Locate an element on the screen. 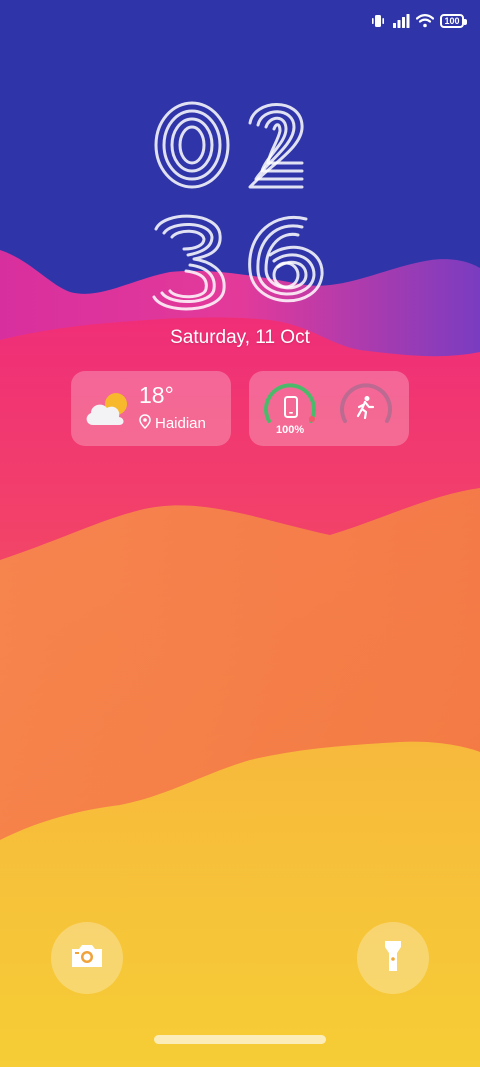  camera-icon is located at coordinates (87, 958).